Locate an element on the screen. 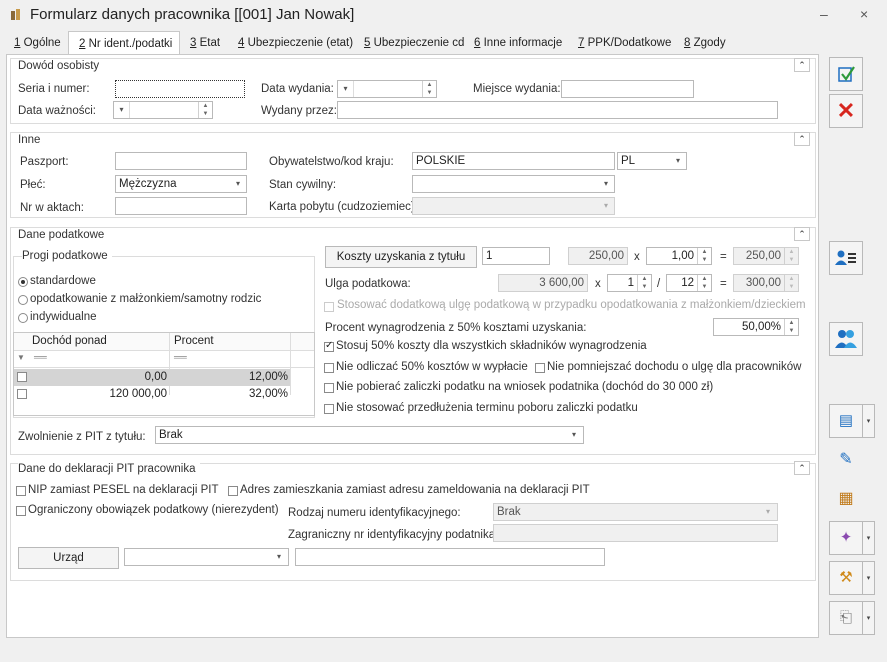 This screenshot has height=662, width=887. cancel-button: ✕ is located at coordinates (846, 111).